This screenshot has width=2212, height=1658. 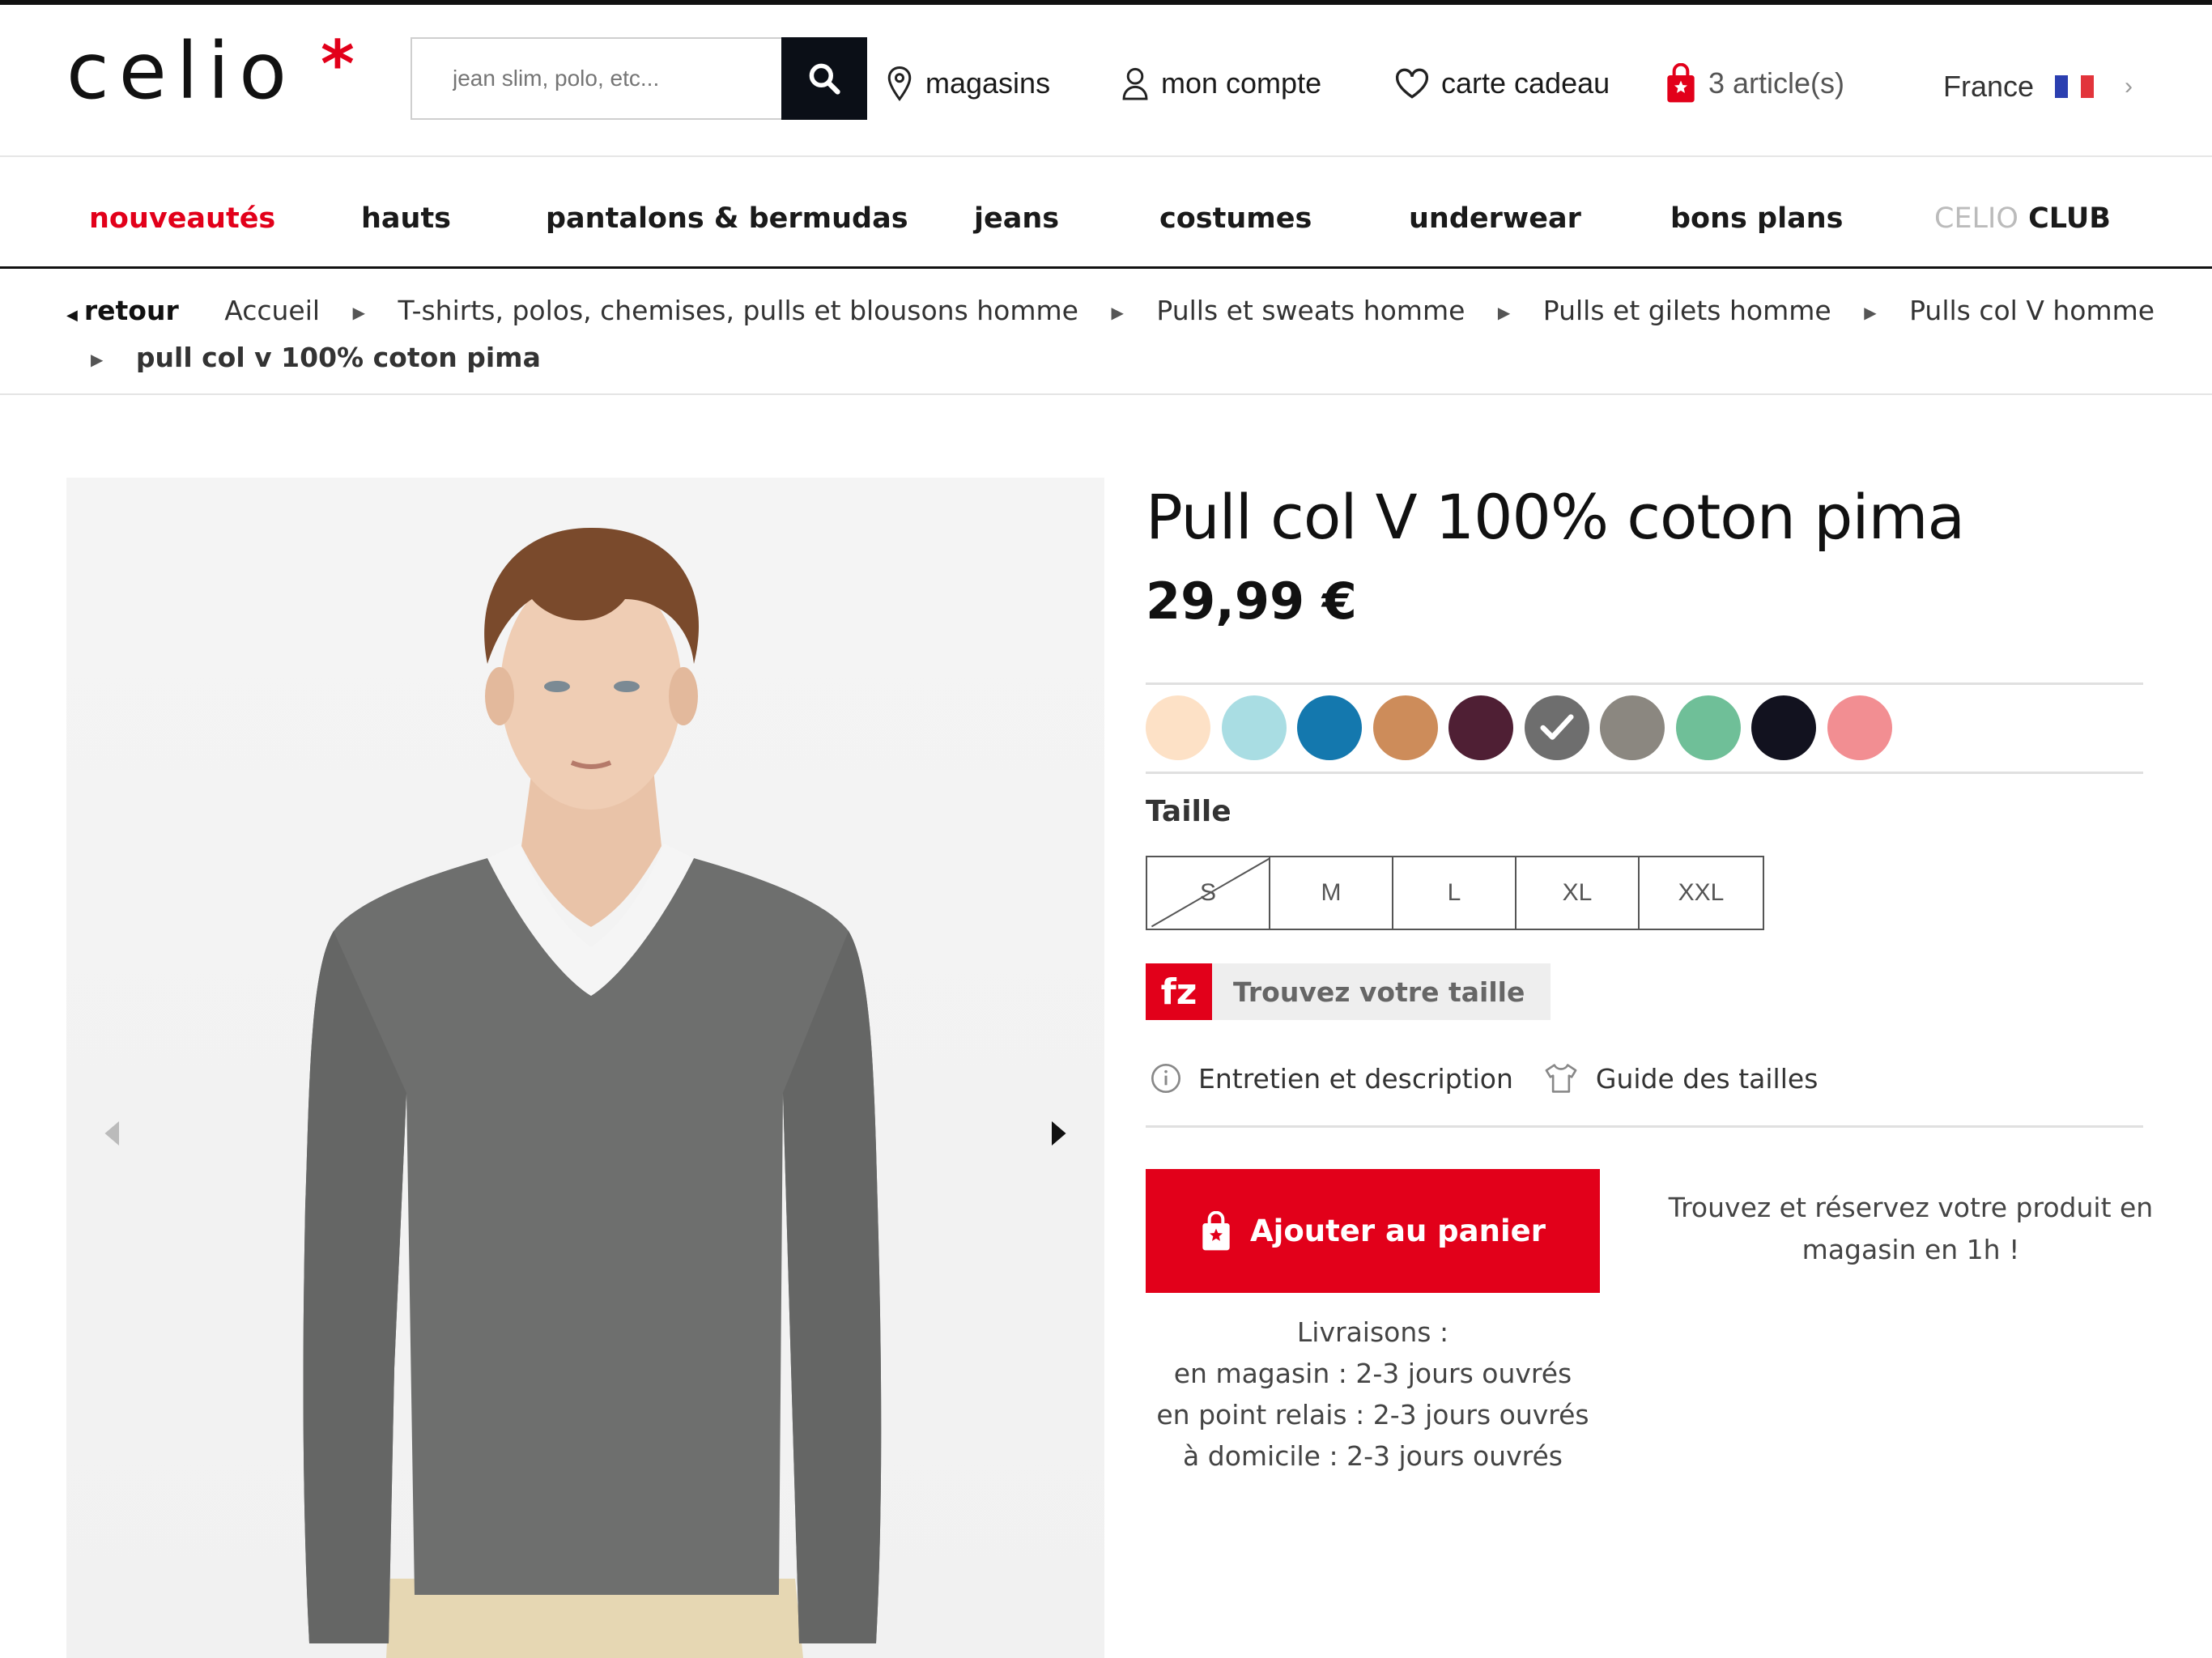 What do you see at coordinates (988, 83) in the screenshot?
I see `stores-label: magasins` at bounding box center [988, 83].